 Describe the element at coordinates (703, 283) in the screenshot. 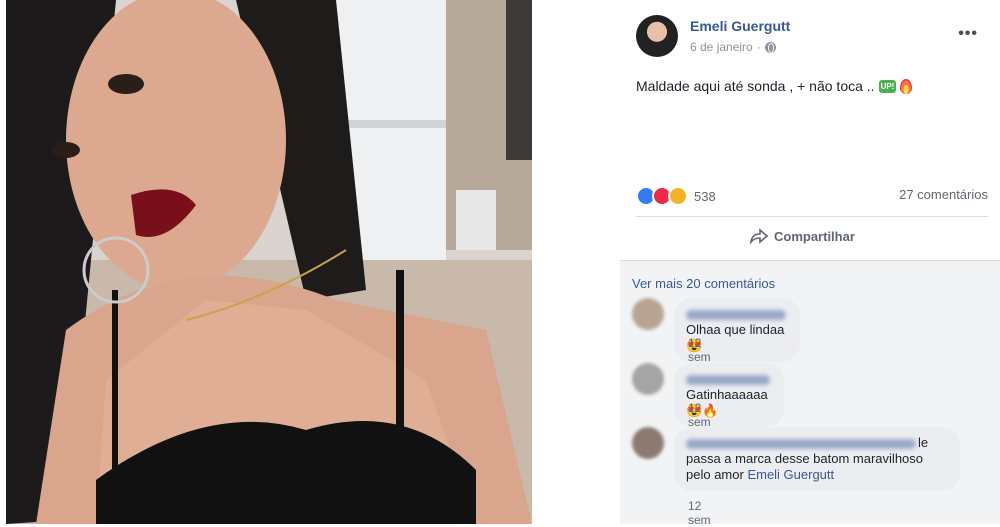

I see `see-more-comments-link: Ver mais 20 comentários` at that location.